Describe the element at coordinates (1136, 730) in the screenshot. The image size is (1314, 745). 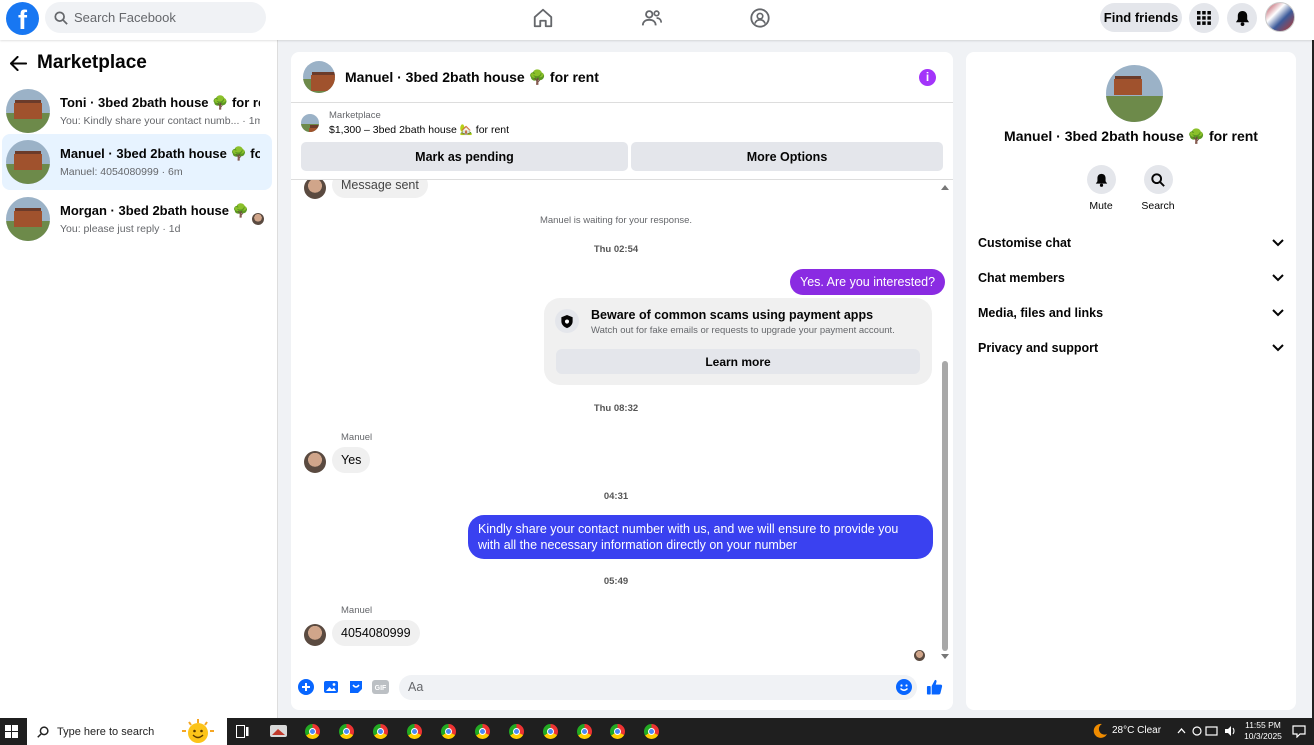
I see `weather-text: 28°C Clear` at that location.